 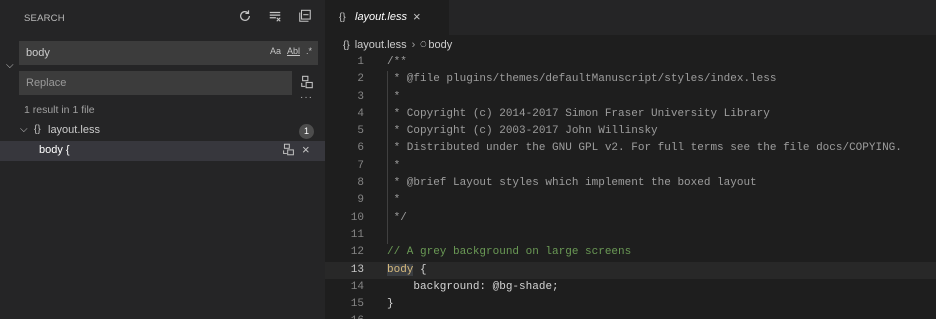 I want to click on code-line: 11, so click(x=630, y=235).